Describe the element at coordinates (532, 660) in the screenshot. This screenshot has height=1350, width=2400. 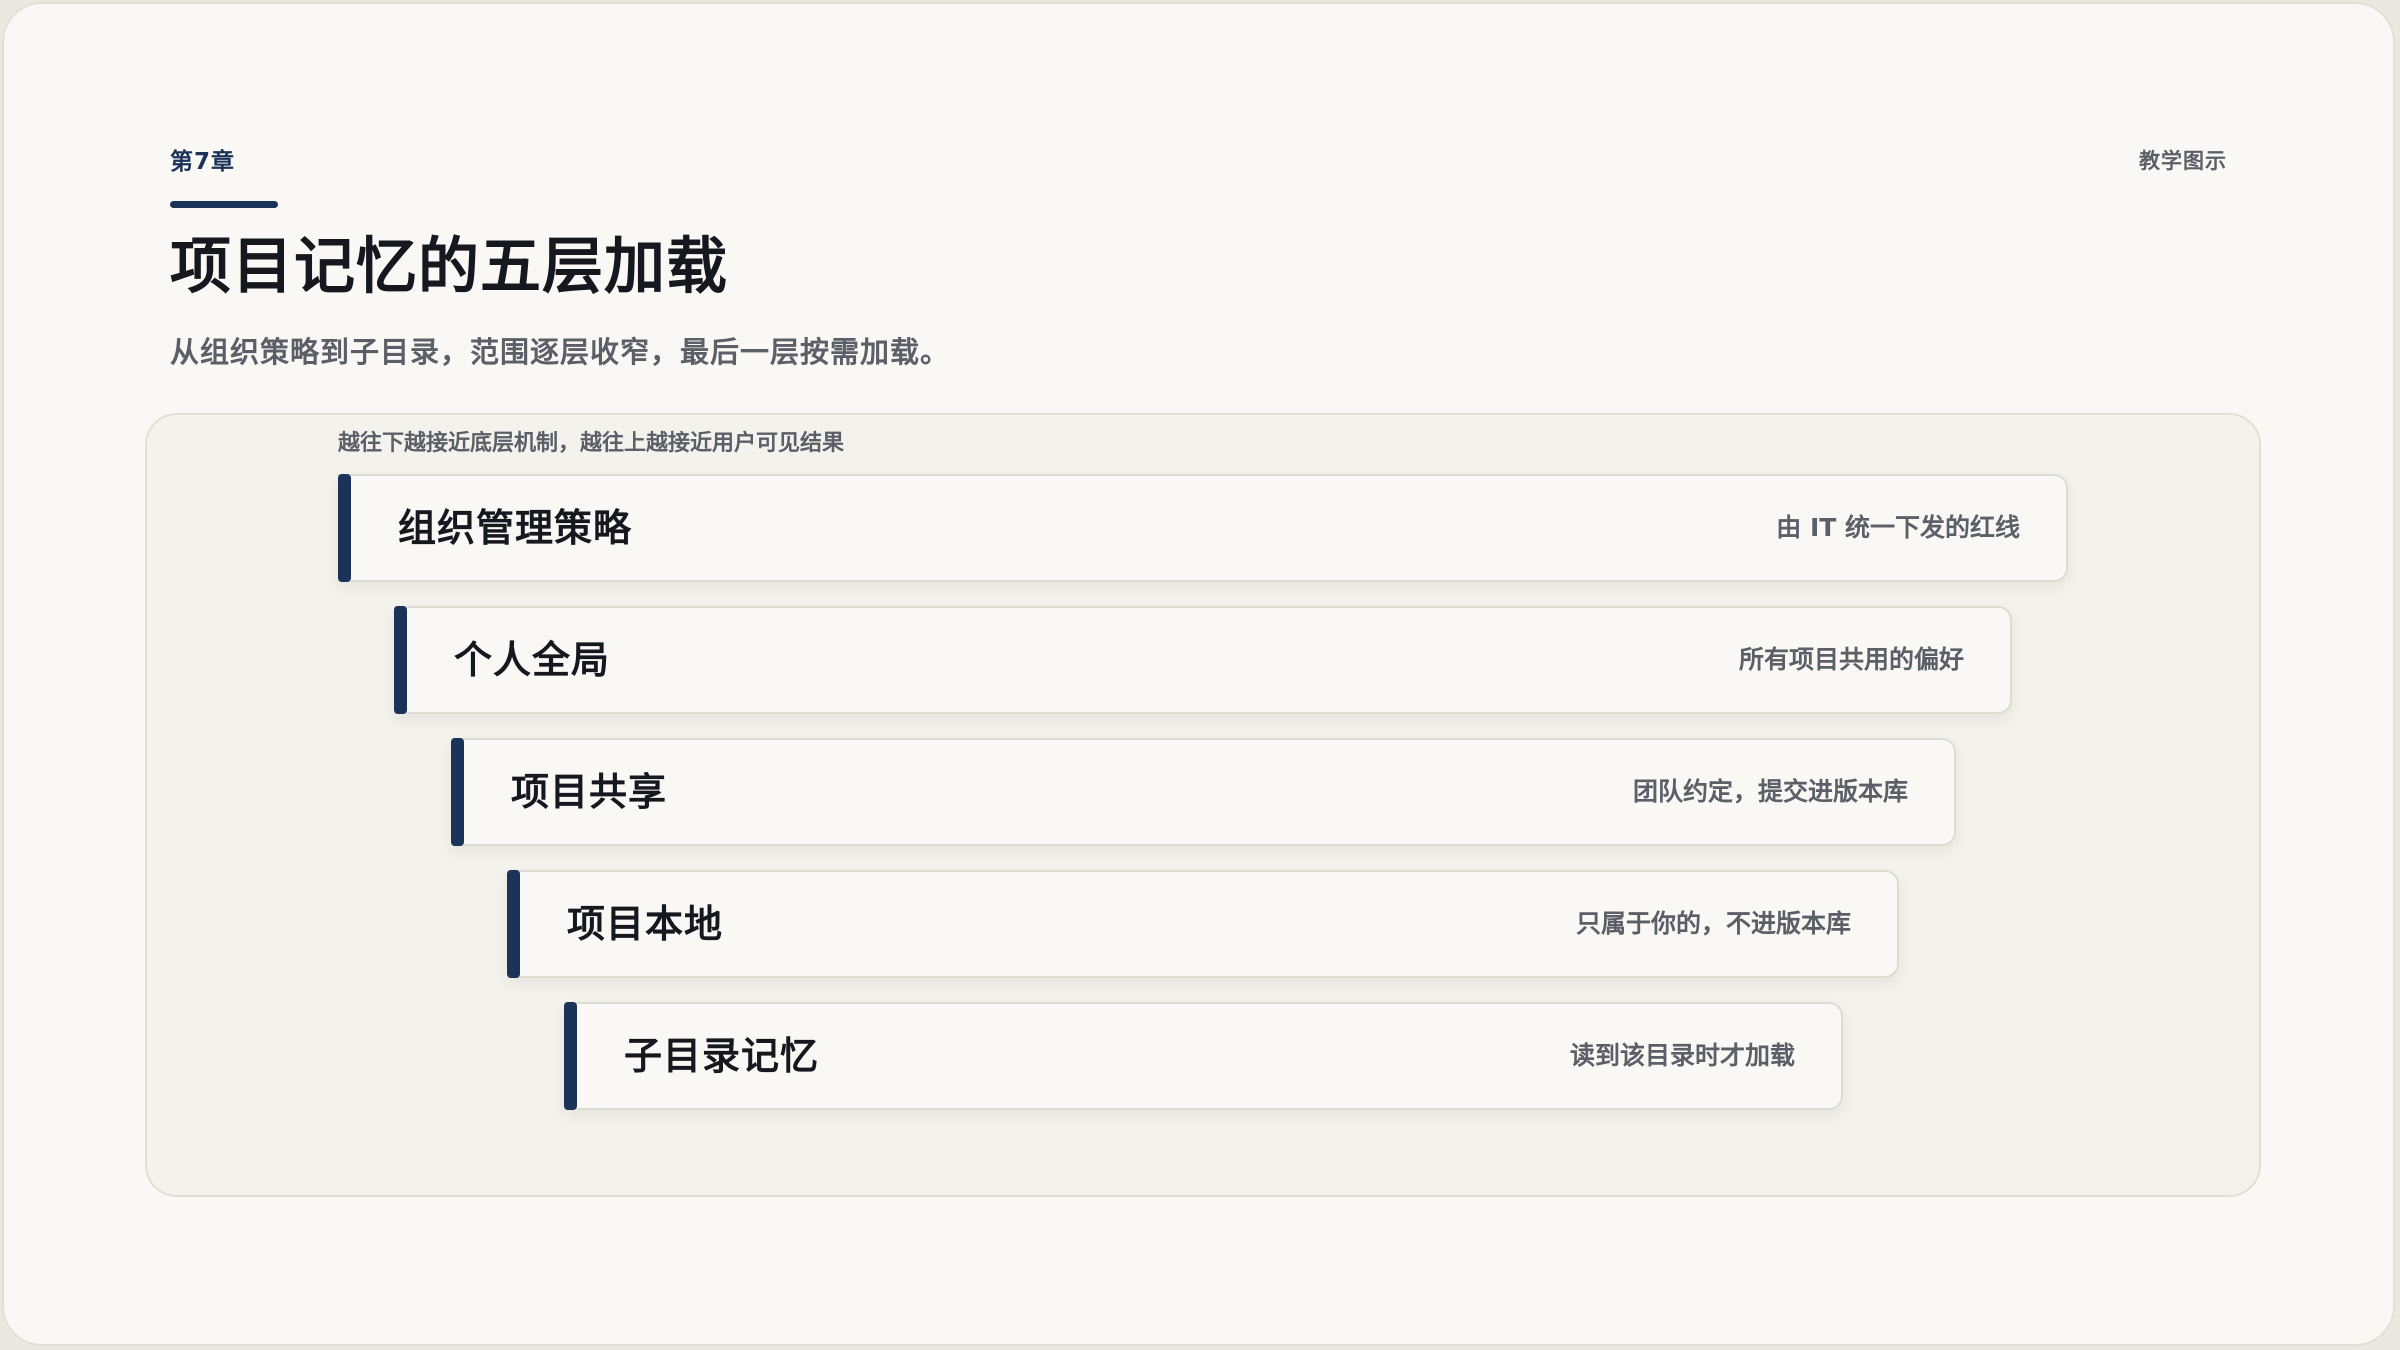
I see `layer-name: 个人全局` at that location.